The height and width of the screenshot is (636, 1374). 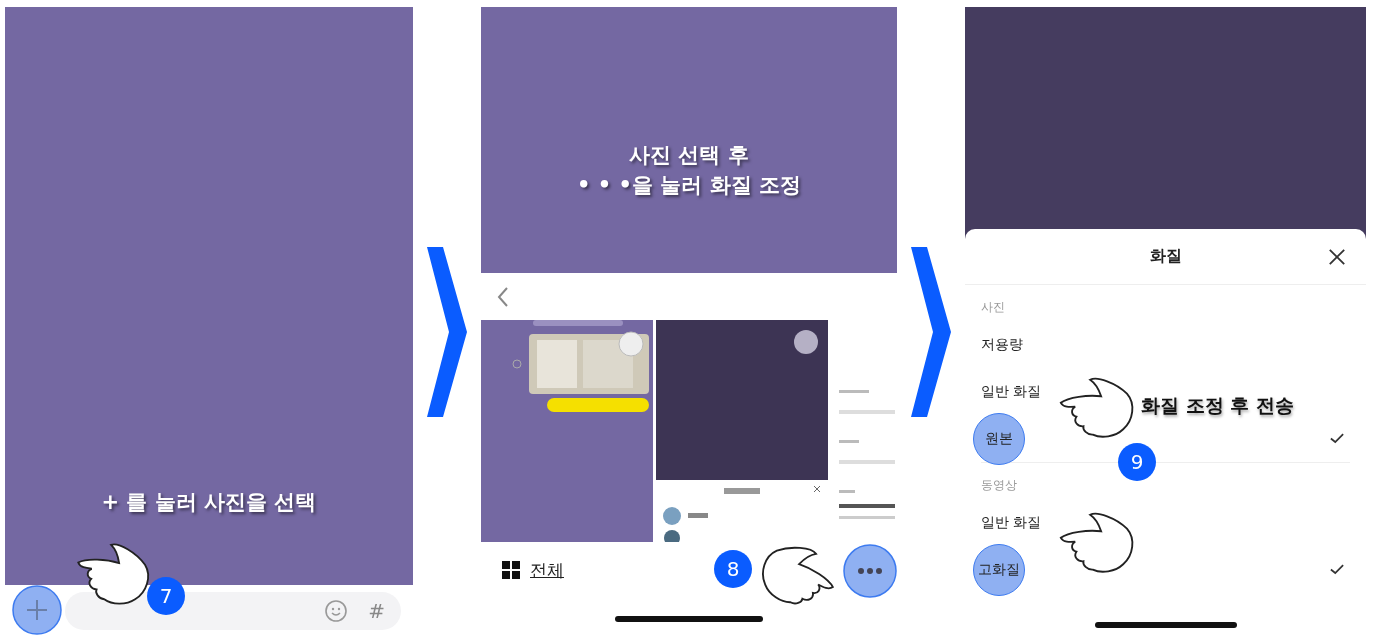 I want to click on instruction-caption: 화질 조정 후 전송, so click(x=1217, y=405).